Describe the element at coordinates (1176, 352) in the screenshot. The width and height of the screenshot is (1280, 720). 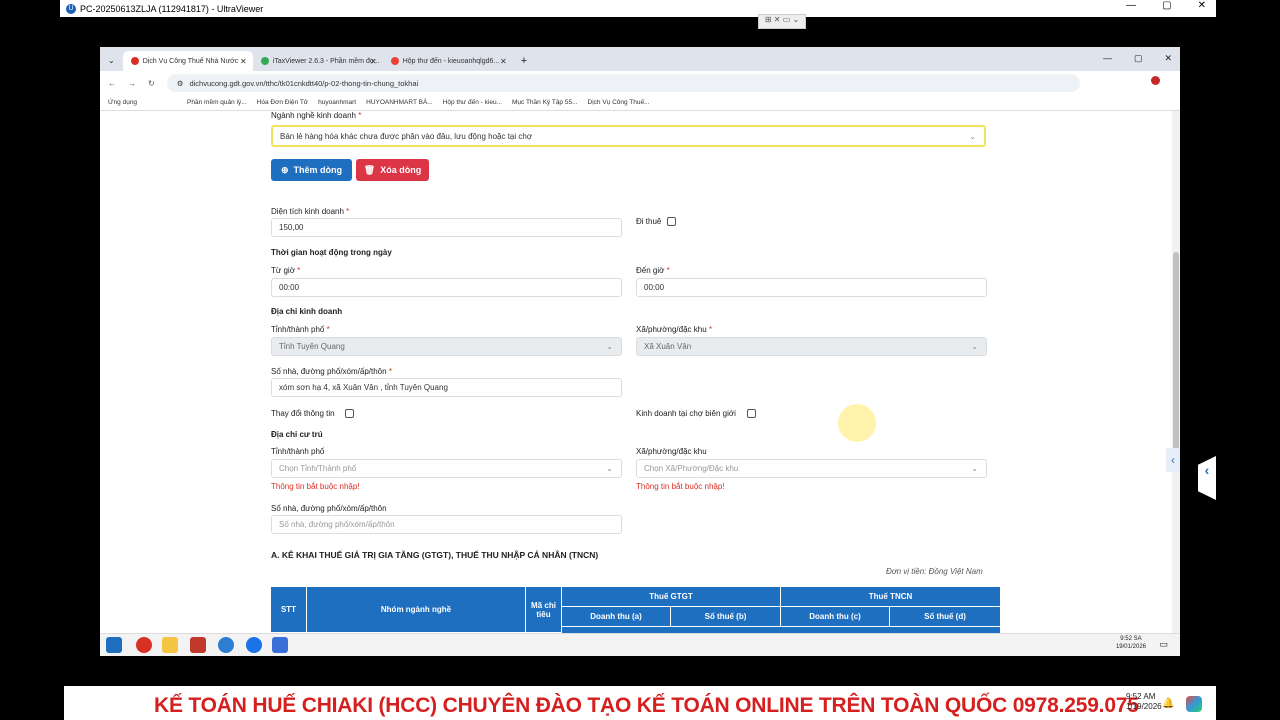
I see `scrollbar-thumb` at that location.